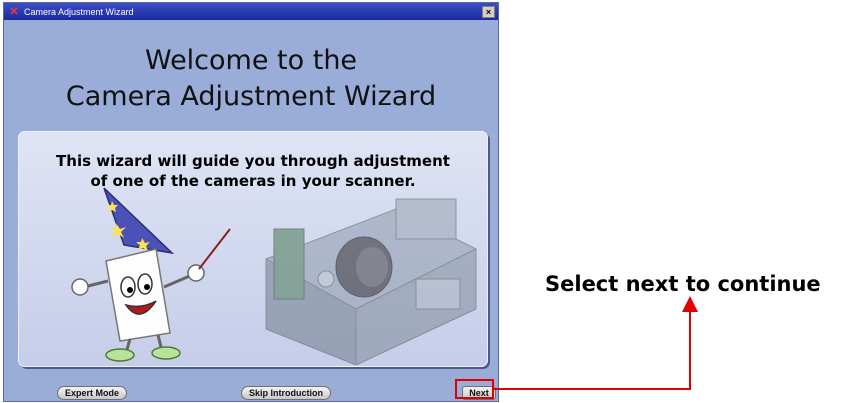 The width and height of the screenshot is (867, 403). Describe the element at coordinates (488, 11) in the screenshot. I see `close-button: ×` at that location.